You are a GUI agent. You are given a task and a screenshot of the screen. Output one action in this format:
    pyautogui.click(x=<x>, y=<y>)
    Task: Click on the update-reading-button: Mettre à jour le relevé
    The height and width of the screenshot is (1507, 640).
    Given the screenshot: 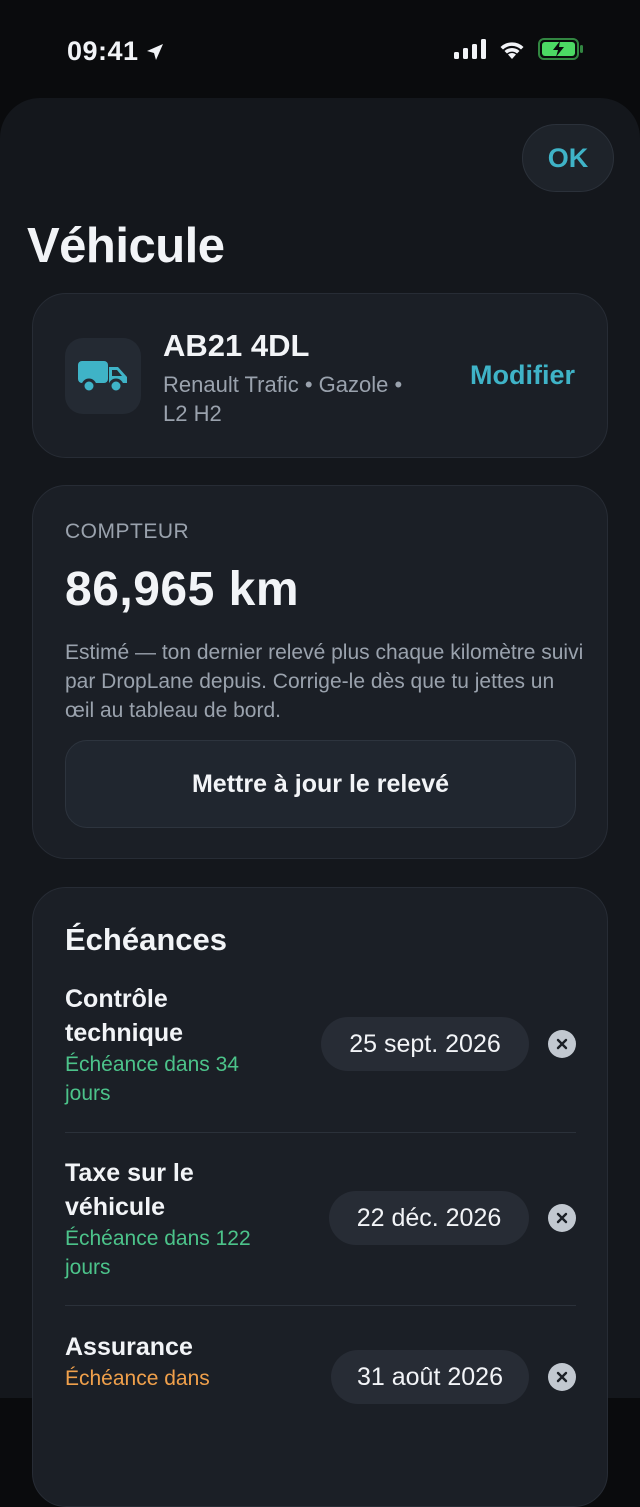 What is the action you would take?
    pyautogui.click(x=320, y=784)
    